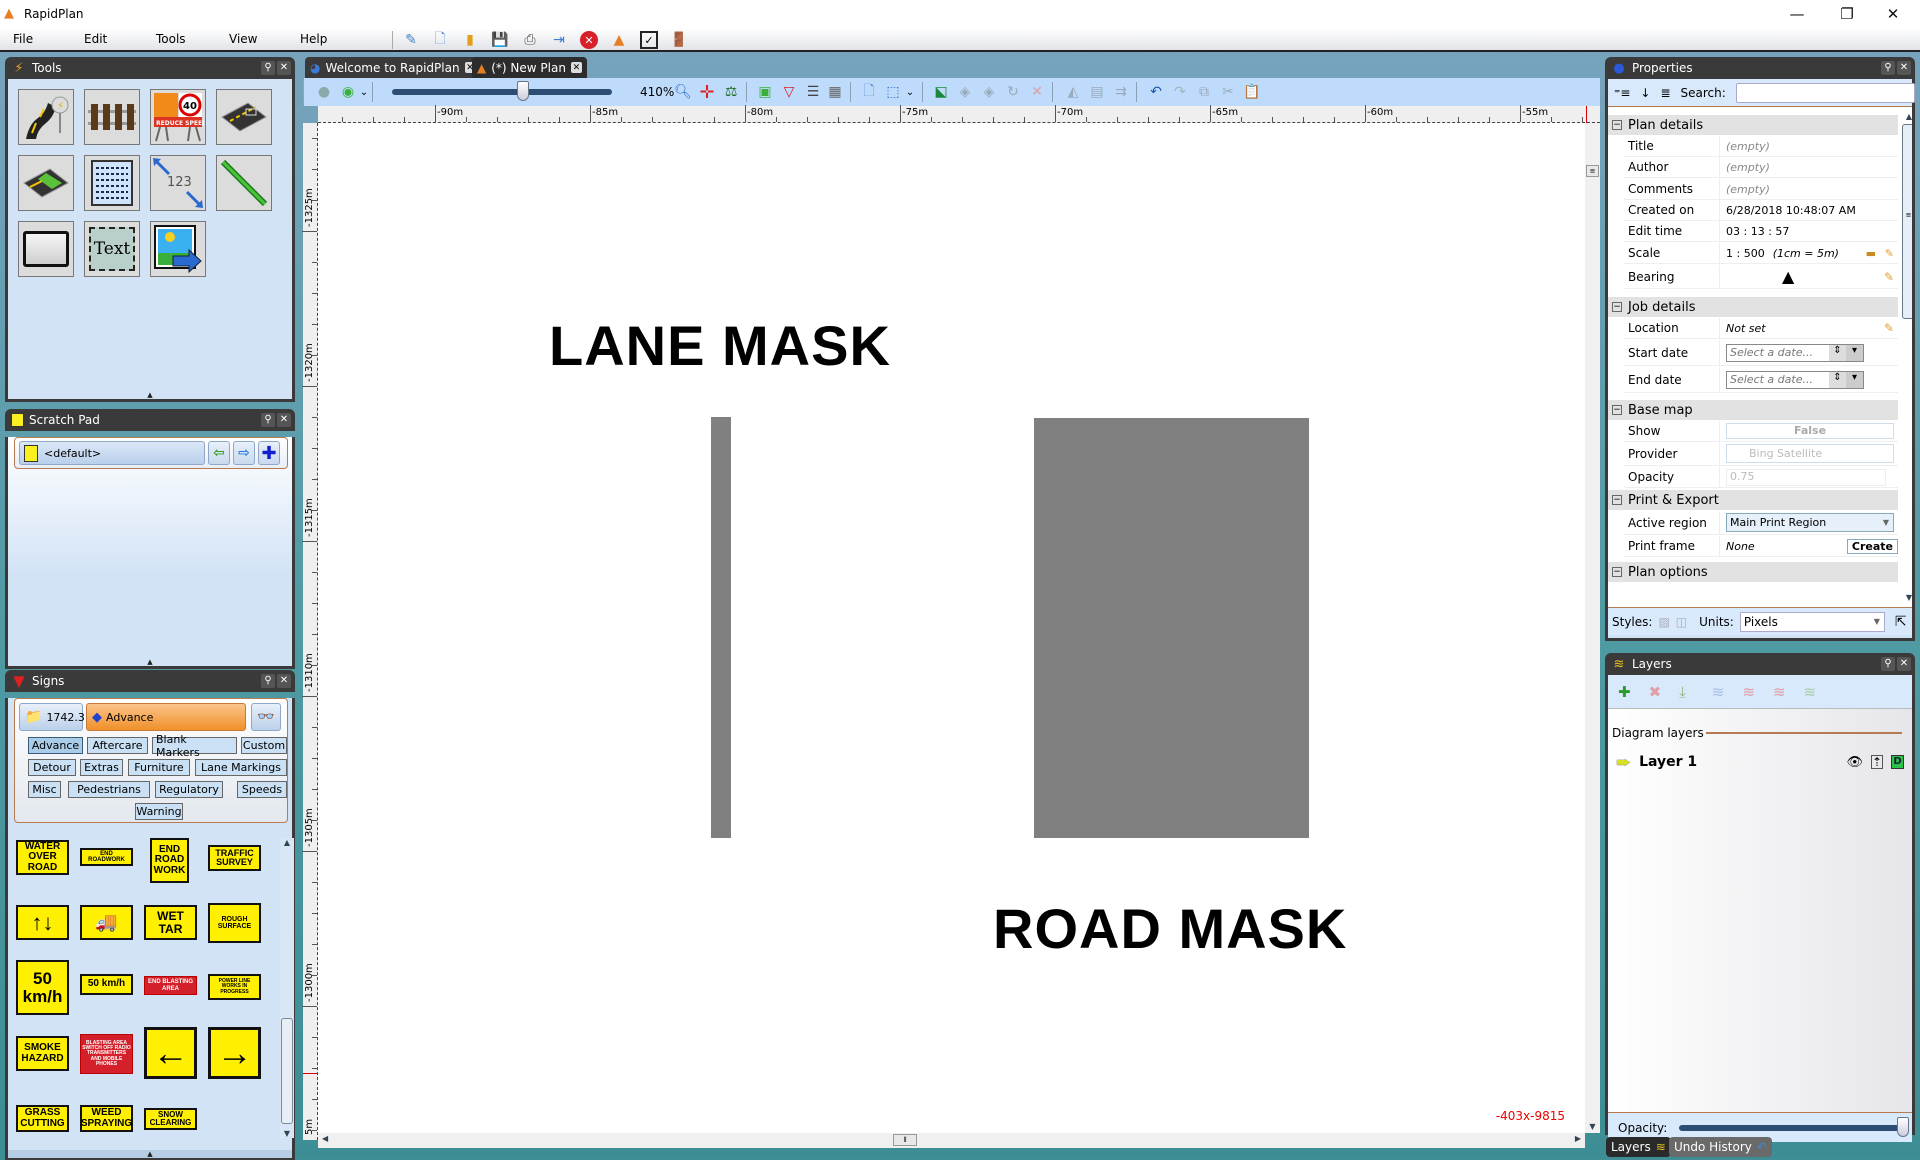 The width and height of the screenshot is (1920, 1160). Describe the element at coordinates (1761, 328) in the screenshot. I see `prop-location: Location Not set ✎` at that location.